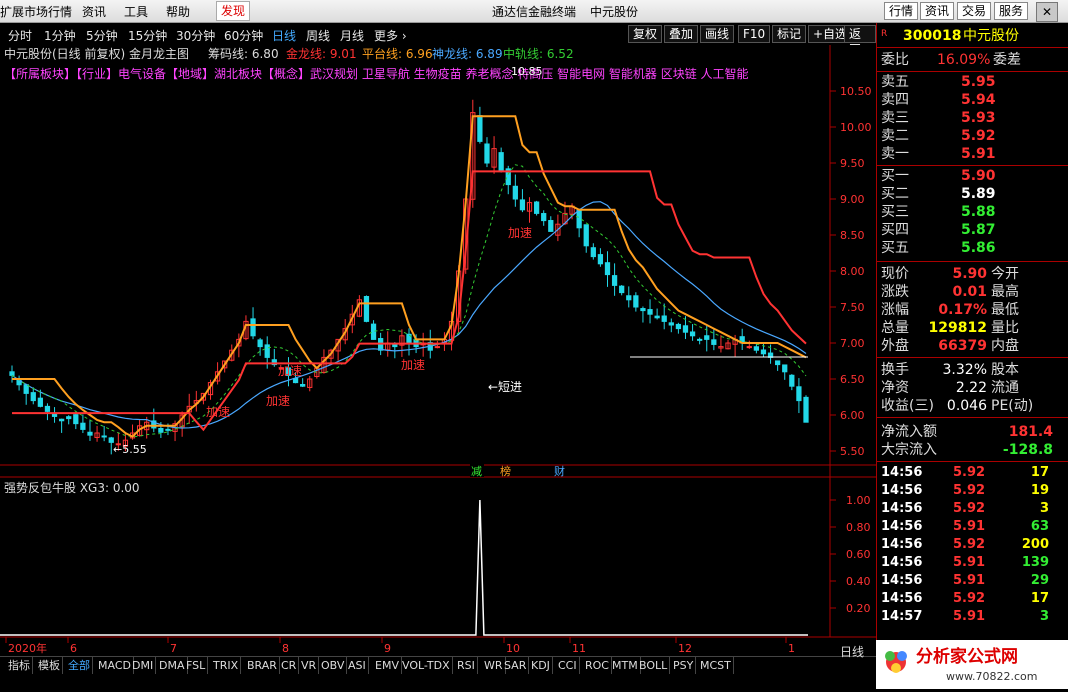 The width and height of the screenshot is (1068, 692). I want to click on menu-item-discover: 发现, so click(233, 11).